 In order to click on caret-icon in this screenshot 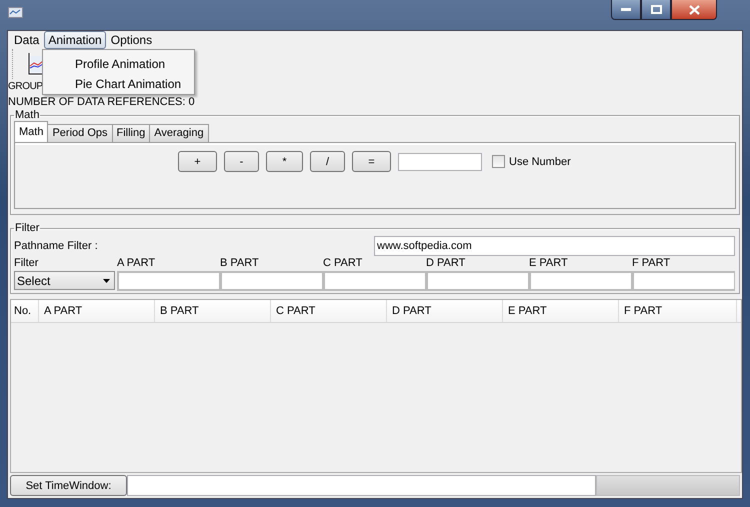, I will do `click(106, 280)`.